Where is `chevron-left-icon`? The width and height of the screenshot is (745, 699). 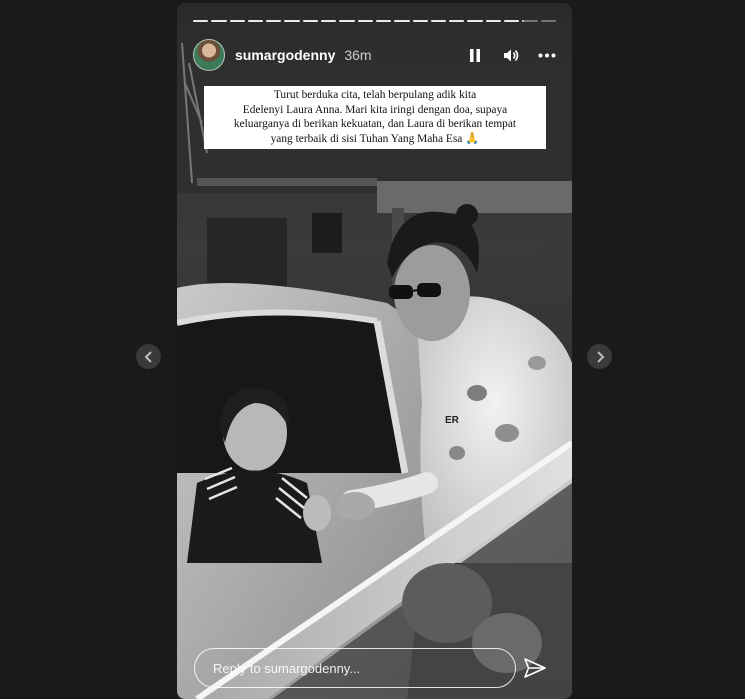
chevron-left-icon is located at coordinates (148, 356).